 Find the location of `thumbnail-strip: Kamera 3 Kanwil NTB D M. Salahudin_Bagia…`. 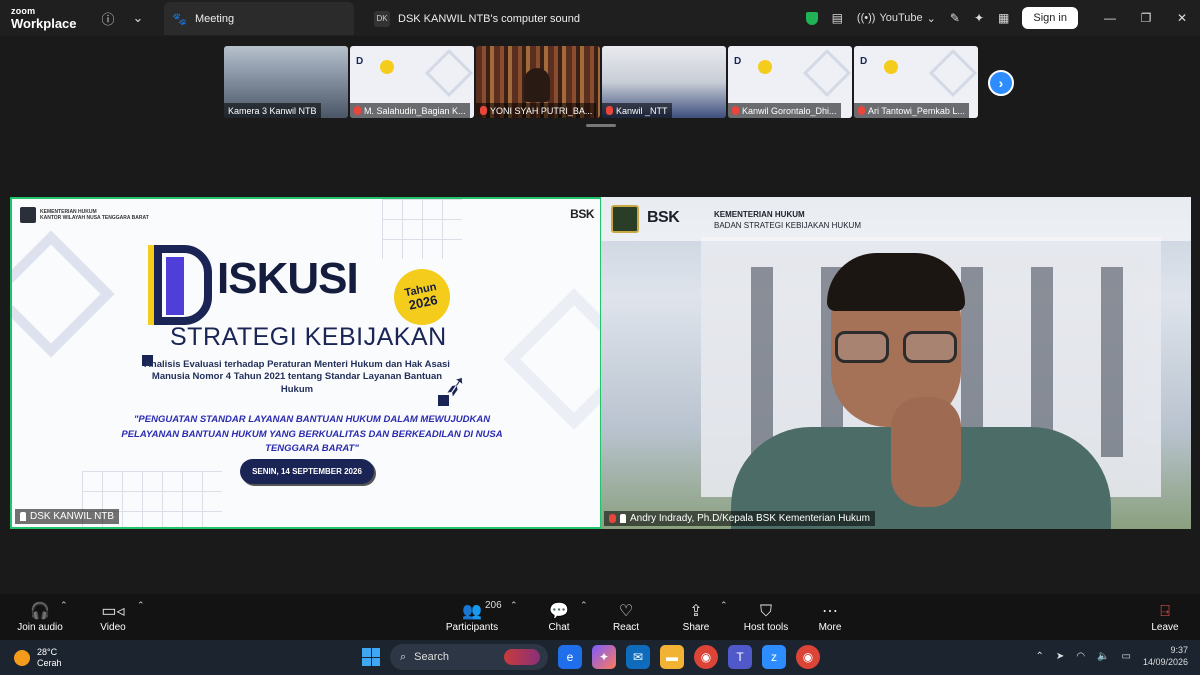

thumbnail-strip: Kamera 3 Kanwil NTB D M. Salahudin_Bagia… is located at coordinates (601, 82).